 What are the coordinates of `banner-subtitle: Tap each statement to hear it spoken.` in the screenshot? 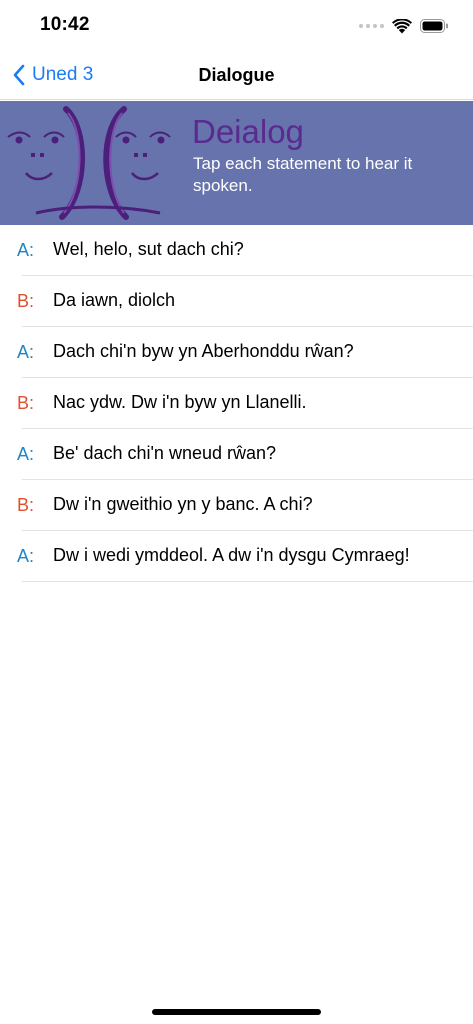 It's located at (303, 174).